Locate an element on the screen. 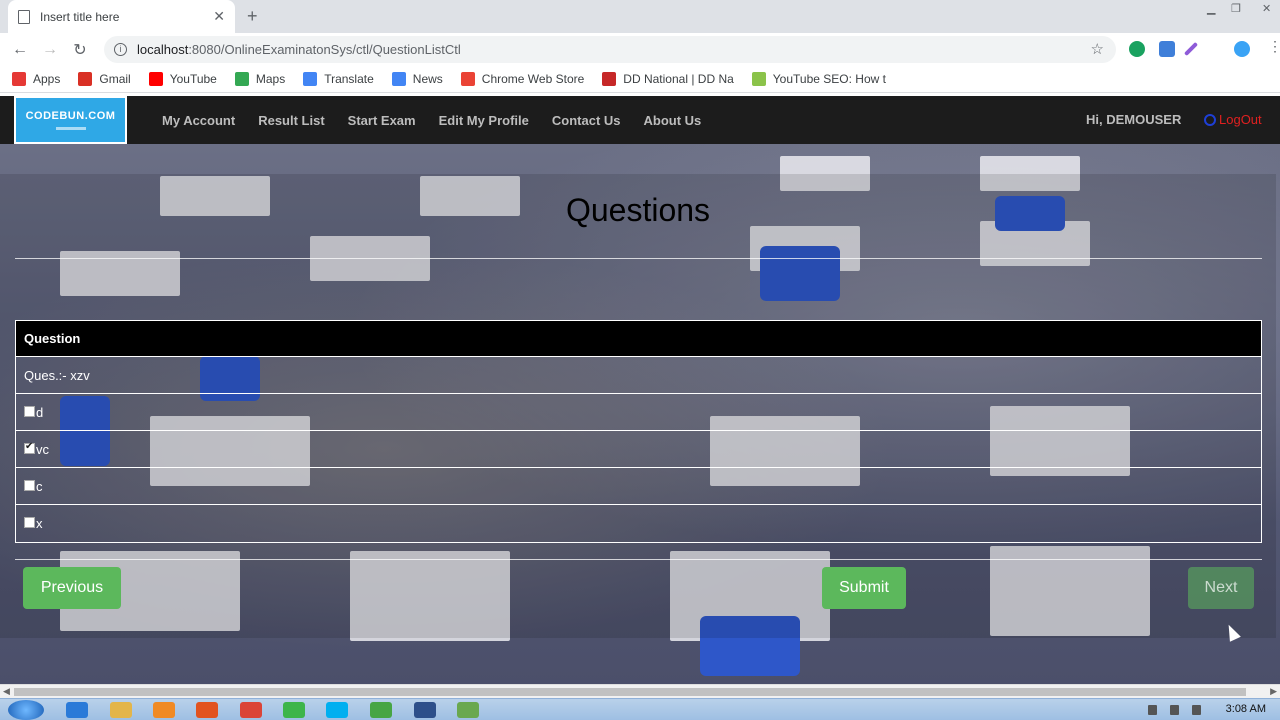 The image size is (1280, 720). pen-extension-icon is located at coordinates (1191, 49).